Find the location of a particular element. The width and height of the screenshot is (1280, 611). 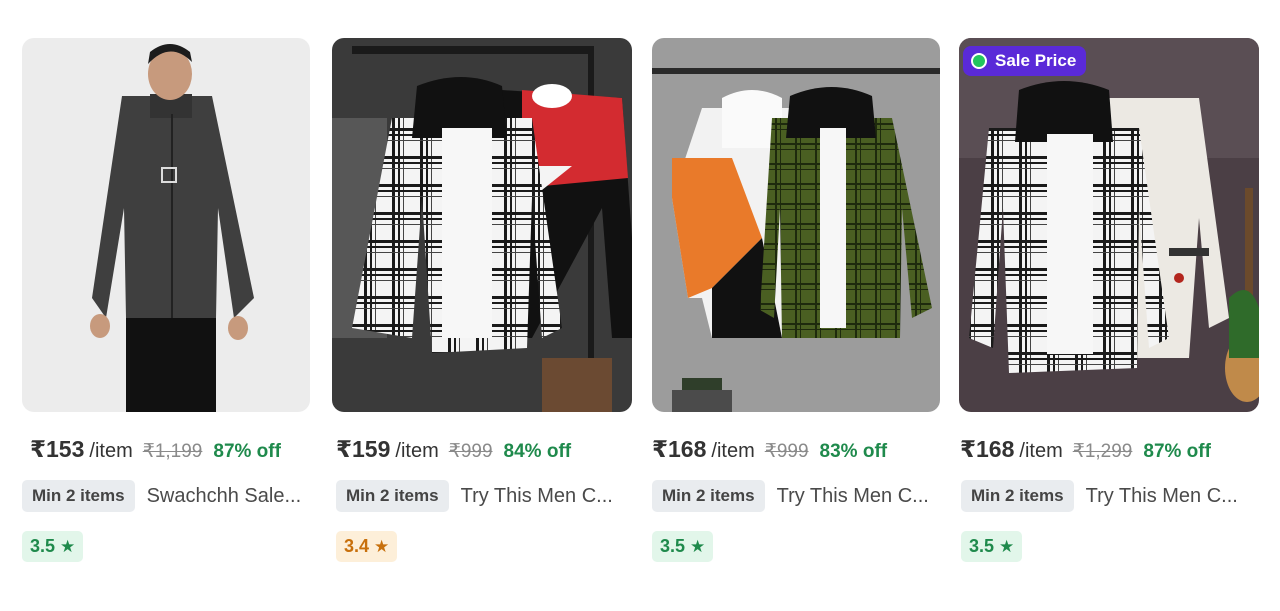

sale-price-label: Sale Price is located at coordinates (1036, 60).